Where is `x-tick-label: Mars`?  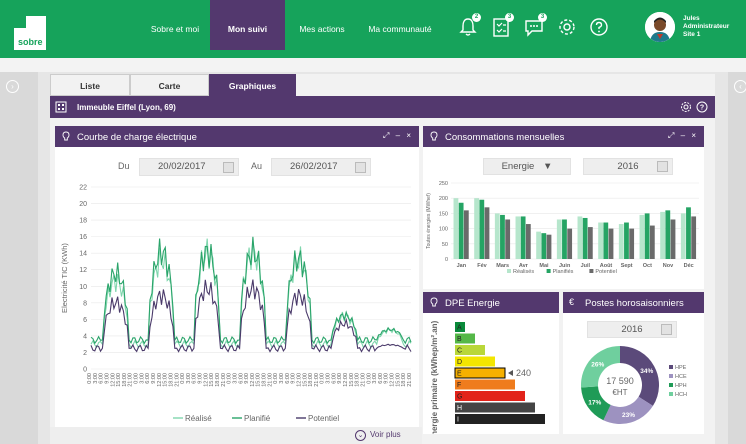 x-tick-label: Mars is located at coordinates (502, 266).